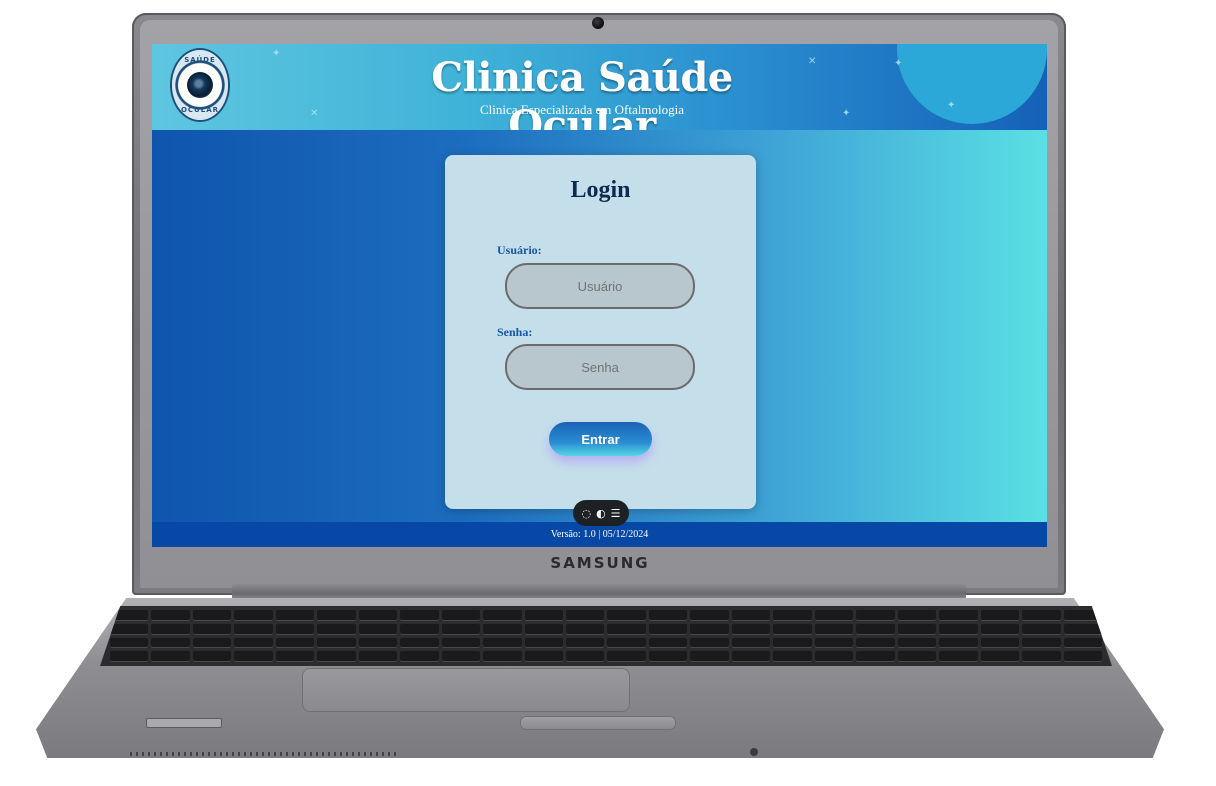 This screenshot has width=1216, height=786. I want to click on chat-icon: ◌, so click(586, 513).